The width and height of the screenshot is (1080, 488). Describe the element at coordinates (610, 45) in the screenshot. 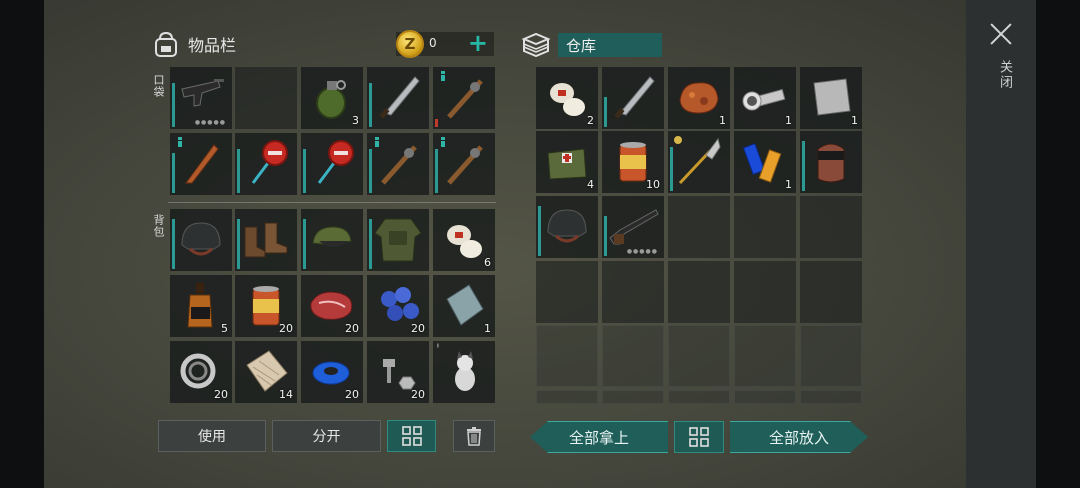

I see `warehouse-title: 仓库` at that location.